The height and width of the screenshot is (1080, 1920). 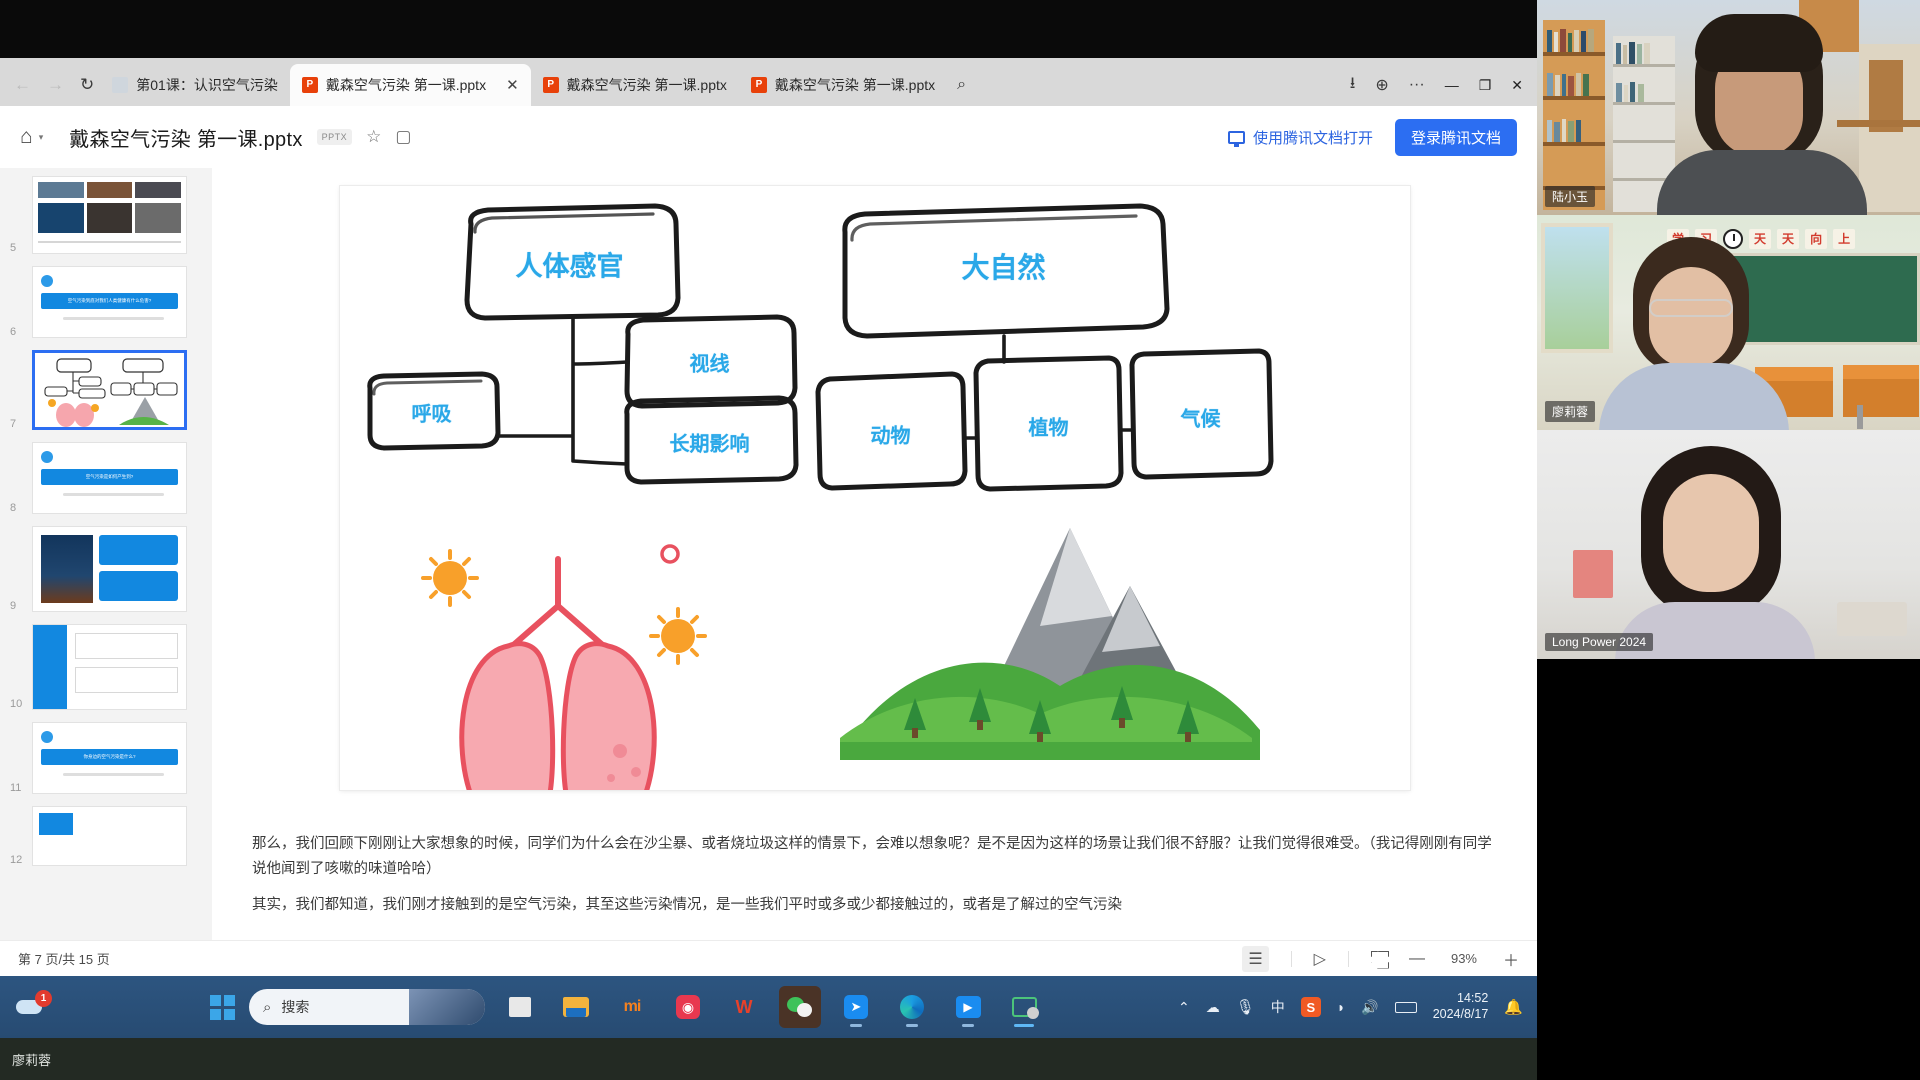 What do you see at coordinates (512, 85) in the screenshot?
I see `close-tab-icon: ✕` at bounding box center [512, 85].